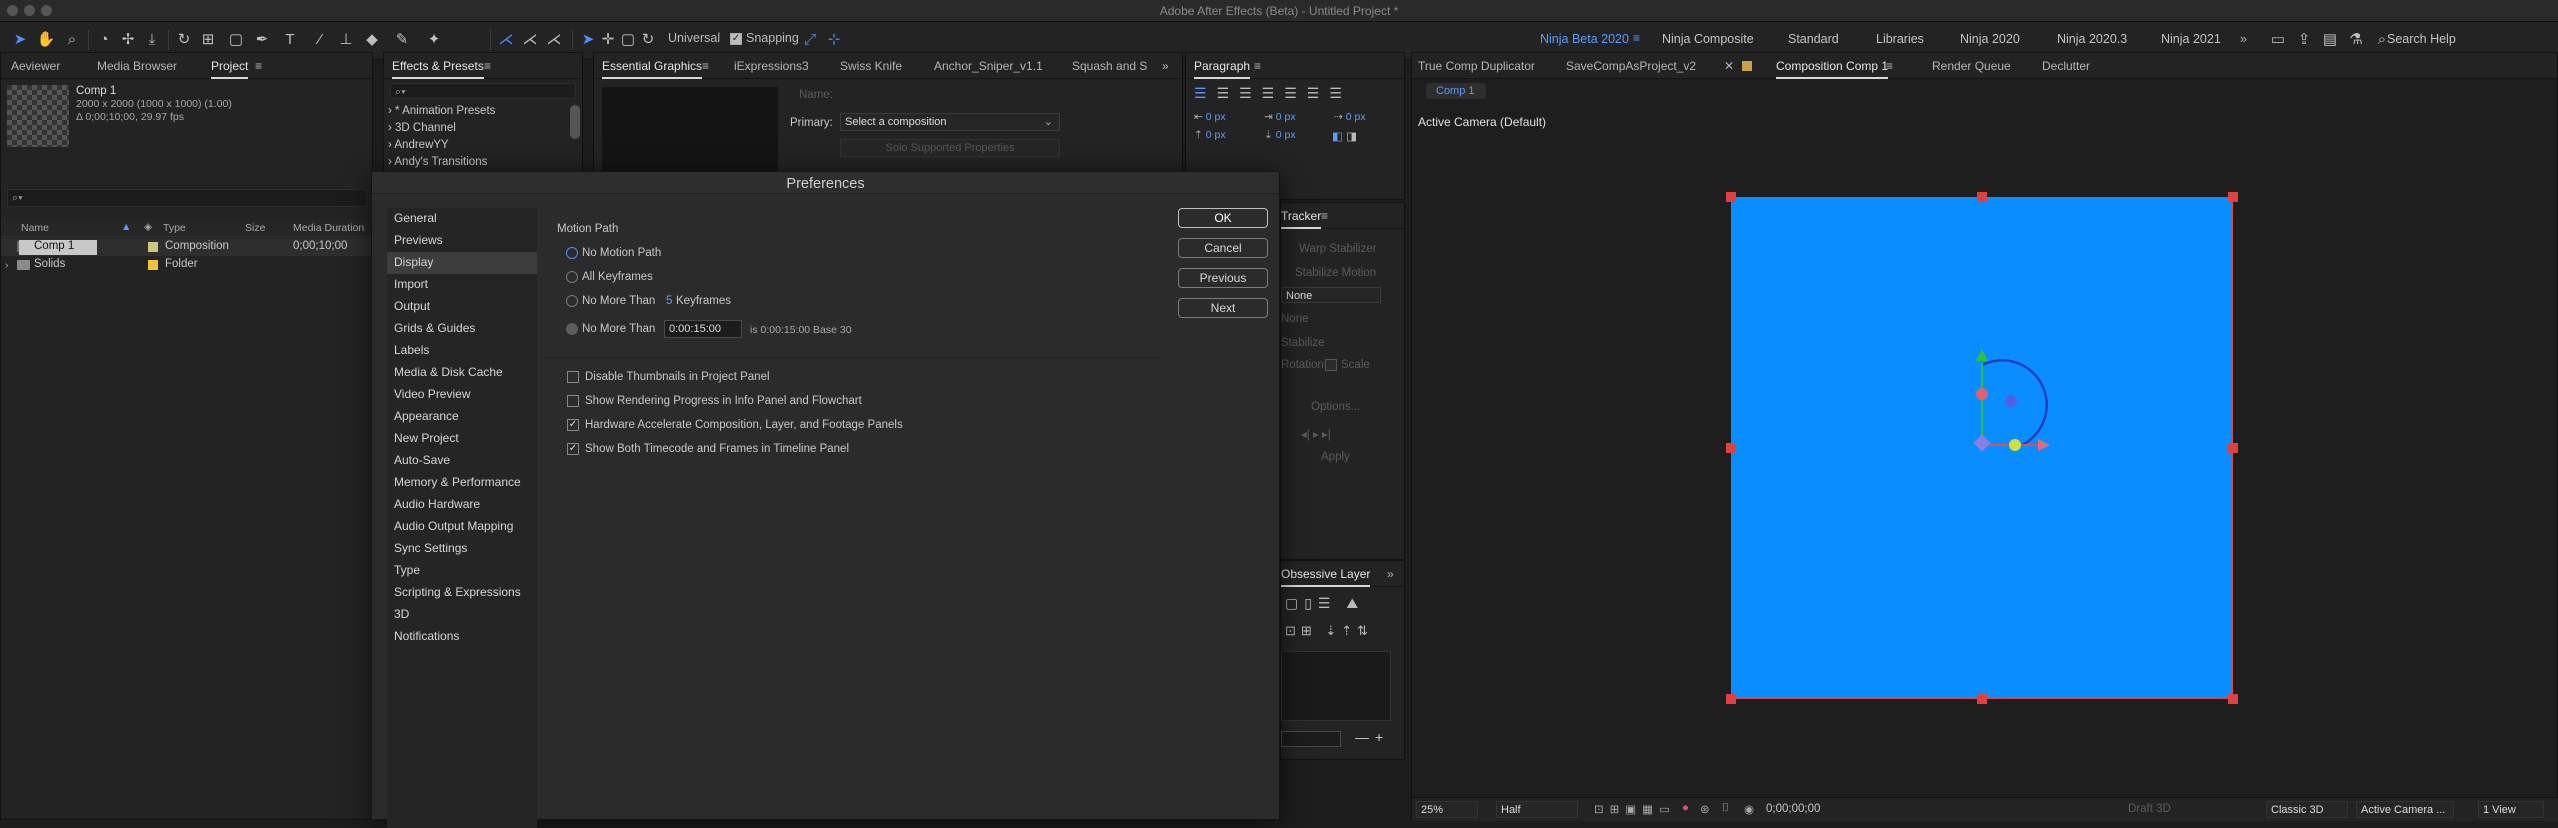 The image size is (2558, 828). I want to click on pen-tool-icon: ✒, so click(262, 40).